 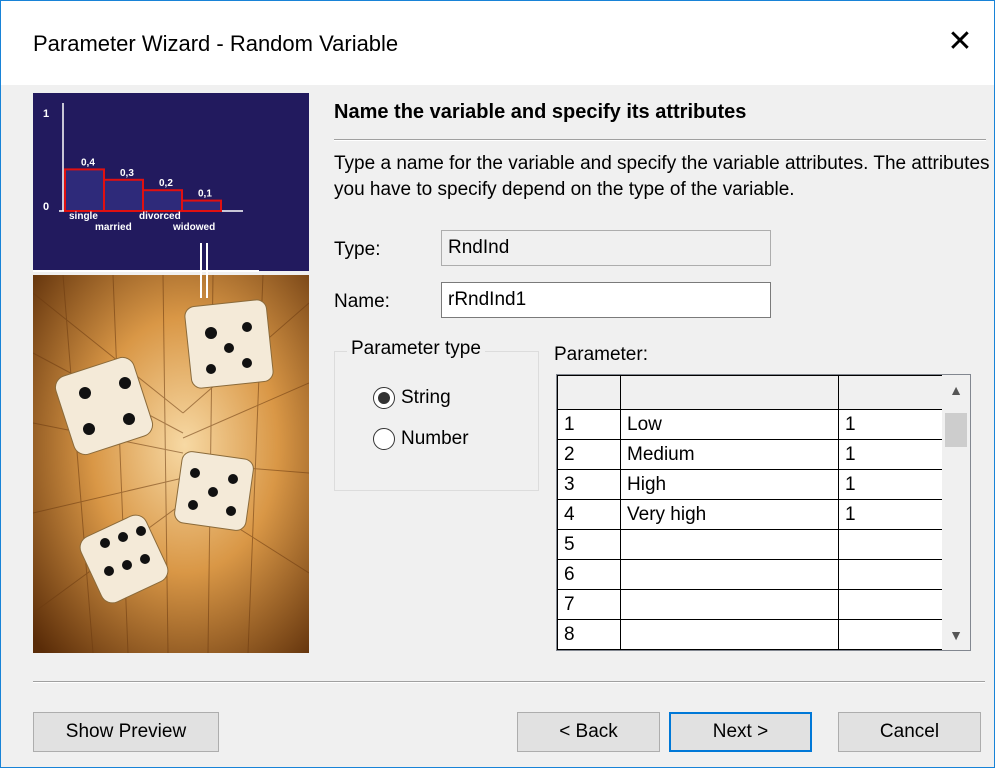 What do you see at coordinates (729, 454) in the screenshot?
I see `grid-cell: Medium` at bounding box center [729, 454].